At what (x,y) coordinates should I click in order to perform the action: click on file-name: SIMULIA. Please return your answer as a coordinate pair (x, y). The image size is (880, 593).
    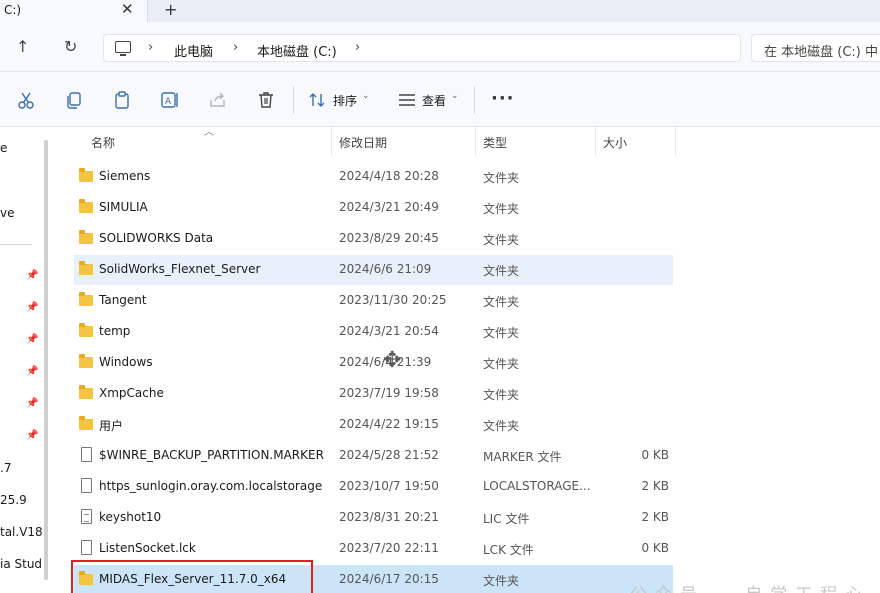
    Looking at the image, I should click on (123, 207).